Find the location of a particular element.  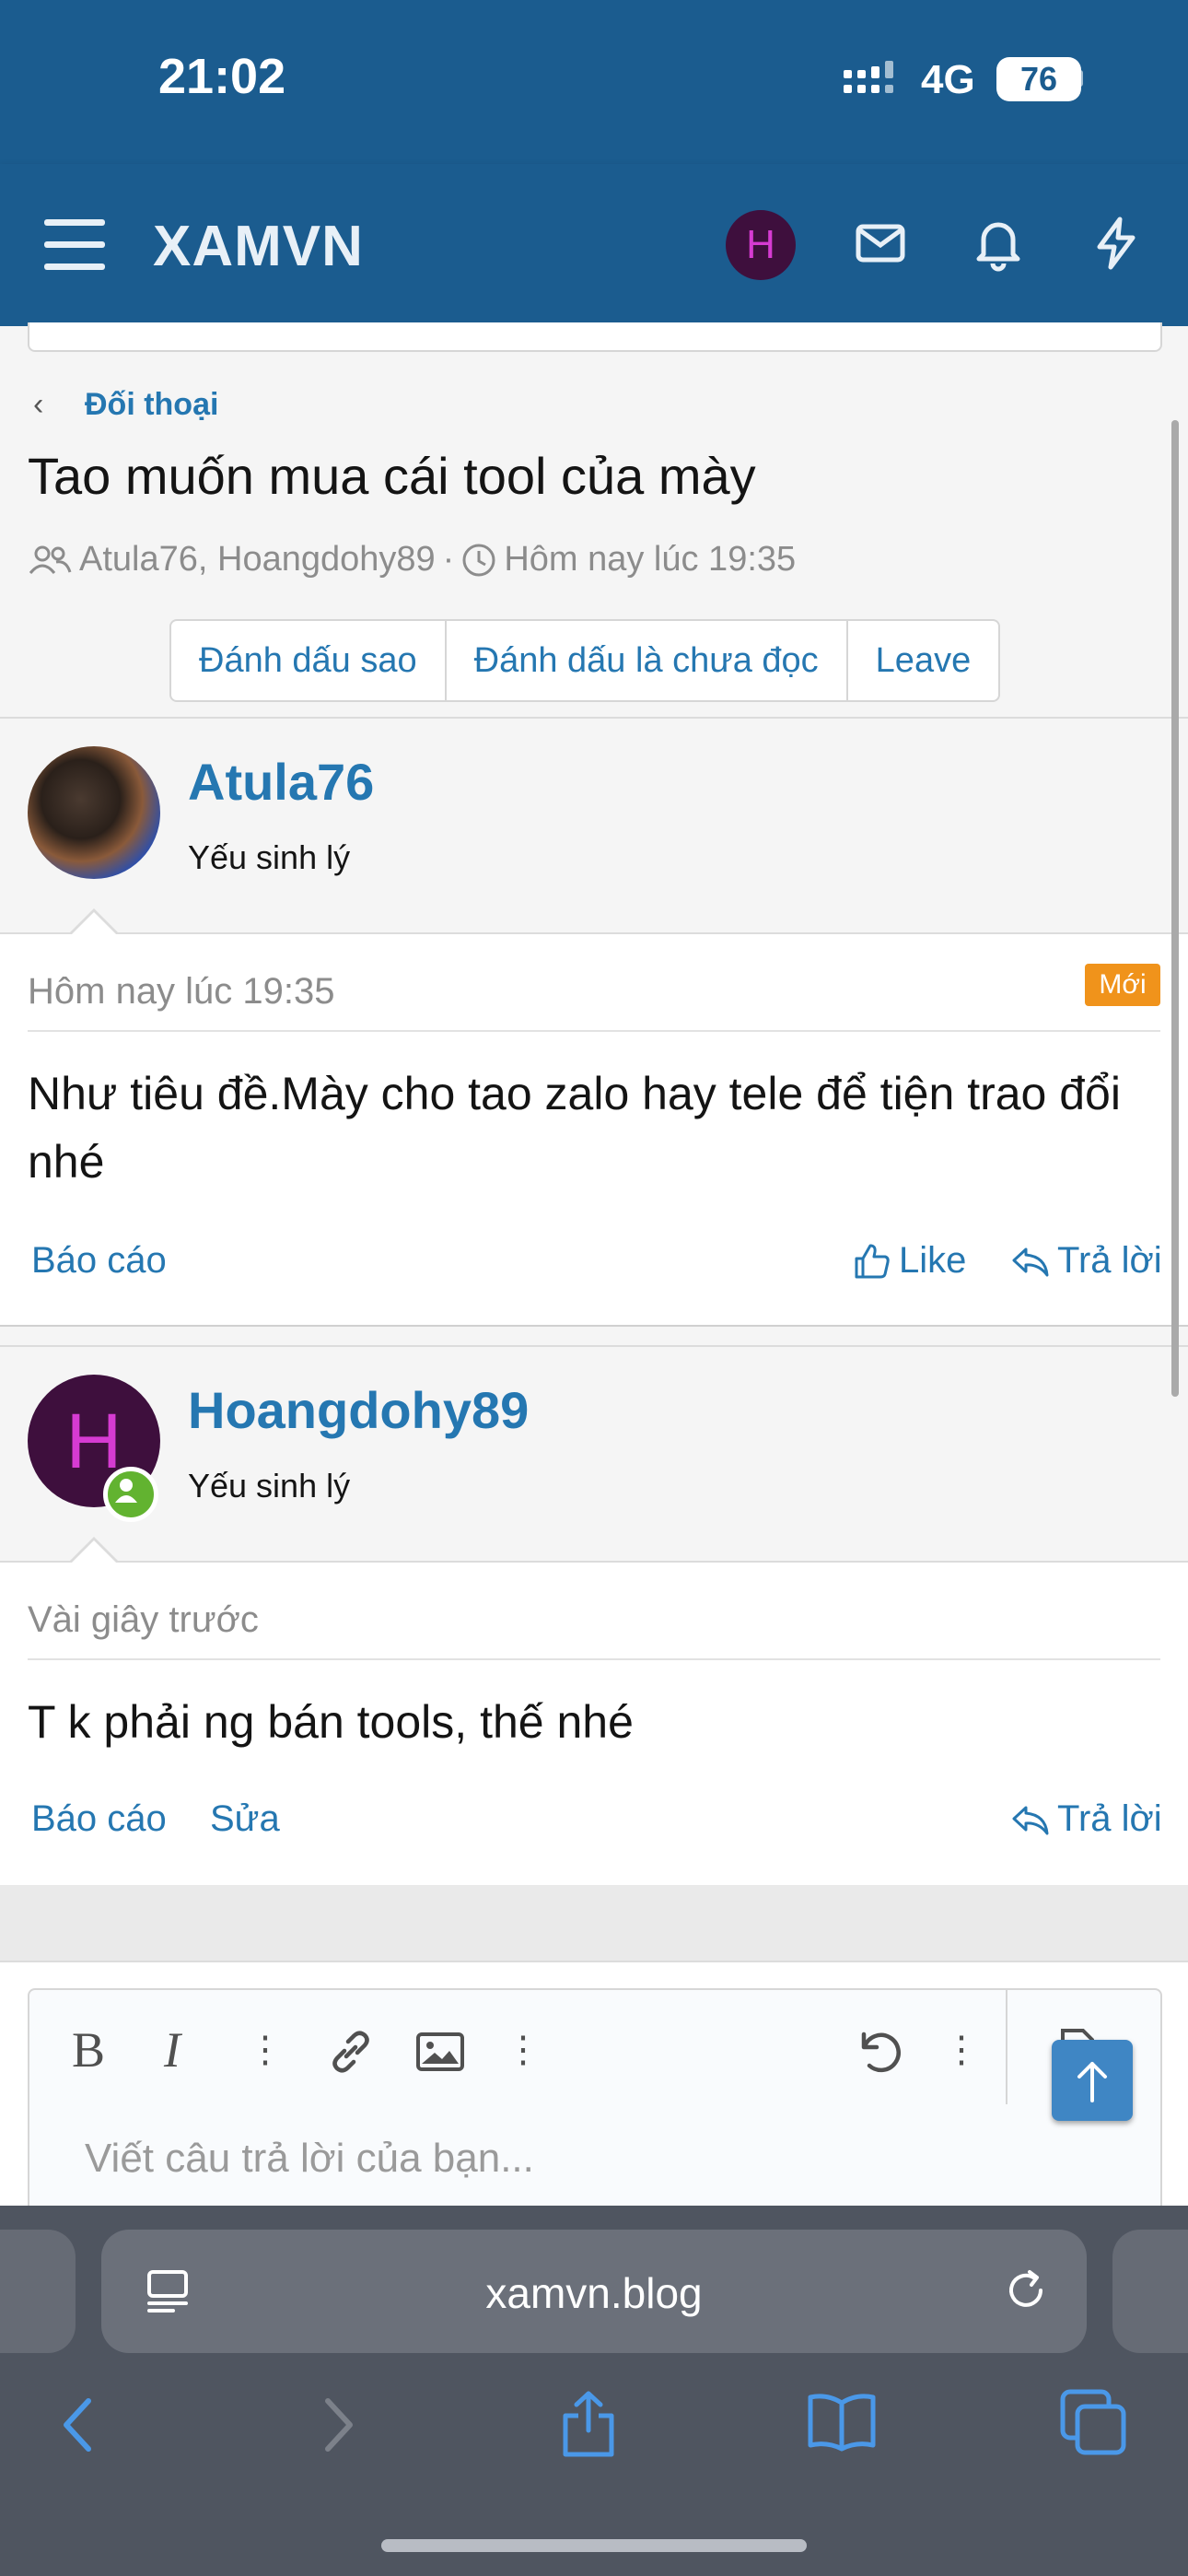

image-icon is located at coordinates (440, 2052).